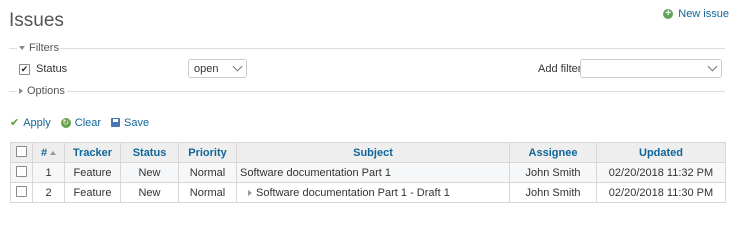 This screenshot has width=734, height=240. I want to click on save-label: Save, so click(137, 122).